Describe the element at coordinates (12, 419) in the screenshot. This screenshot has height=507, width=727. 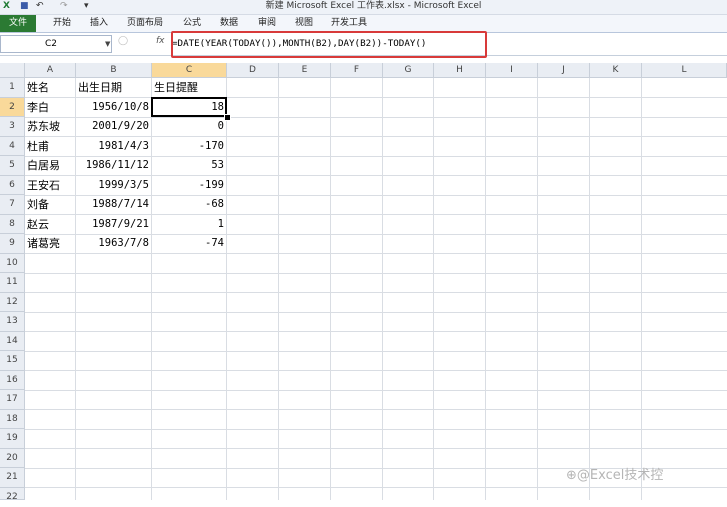
I see `row-header: 18` at that location.